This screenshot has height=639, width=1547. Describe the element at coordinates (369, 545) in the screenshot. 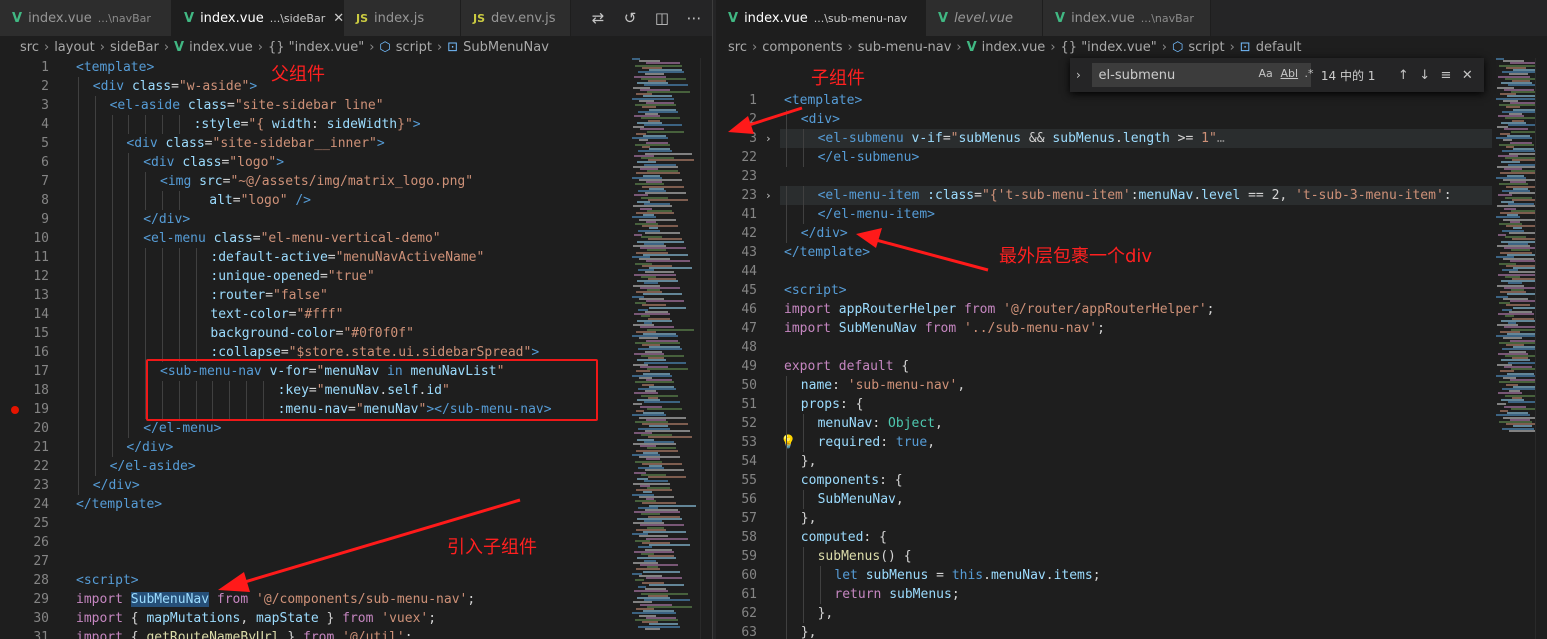

I see `left-annotation-arrow` at that location.